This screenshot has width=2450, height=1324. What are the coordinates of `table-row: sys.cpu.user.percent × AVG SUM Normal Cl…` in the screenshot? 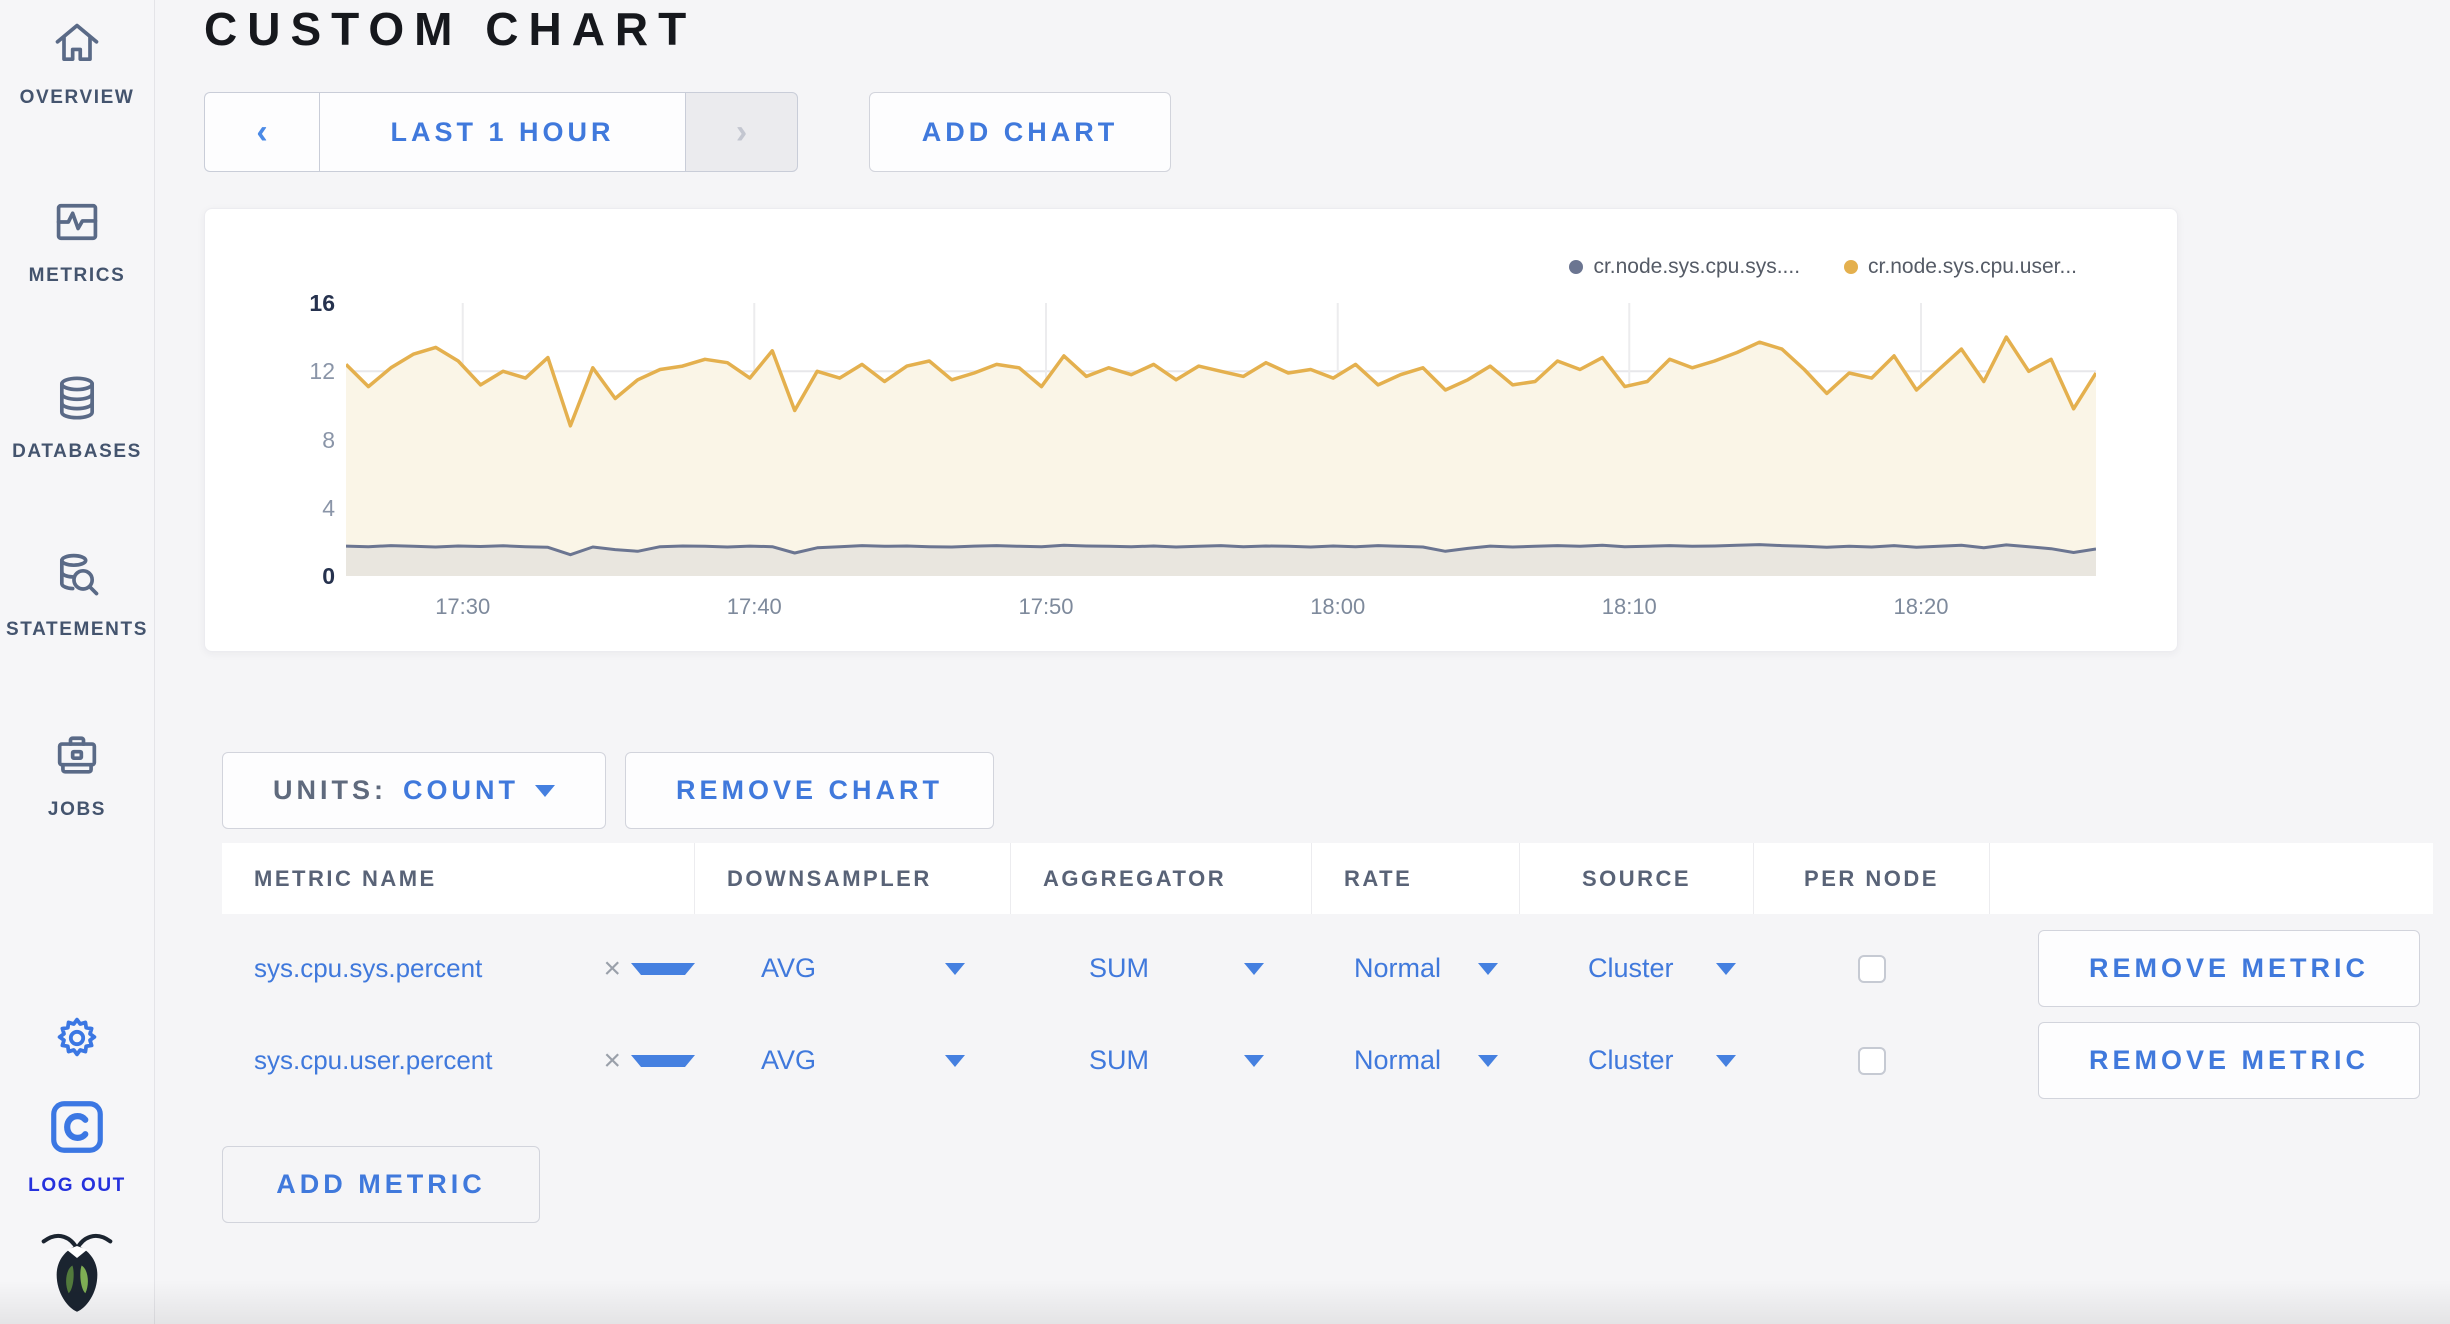 It's located at (1327, 1060).